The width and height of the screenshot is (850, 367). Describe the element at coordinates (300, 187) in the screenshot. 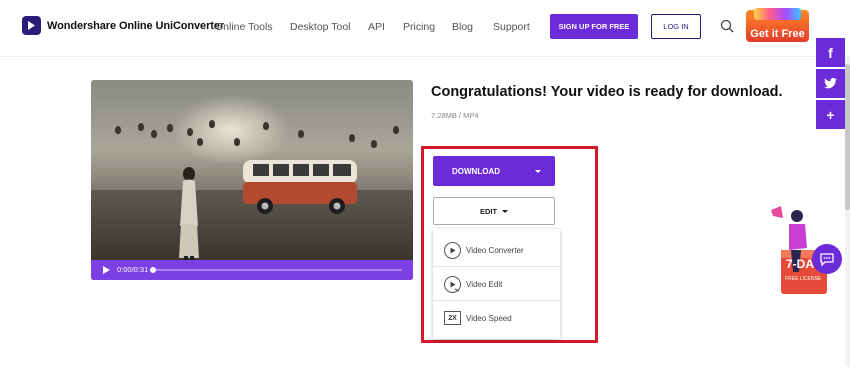

I see `van-image` at that location.